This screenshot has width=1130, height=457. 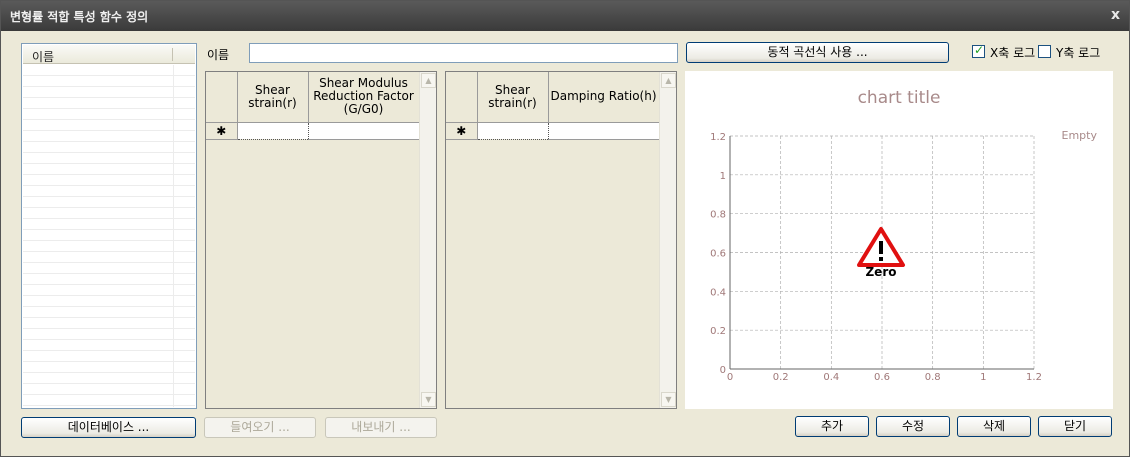 What do you see at coordinates (913, 426) in the screenshot?
I see `modify-button: 수정` at bounding box center [913, 426].